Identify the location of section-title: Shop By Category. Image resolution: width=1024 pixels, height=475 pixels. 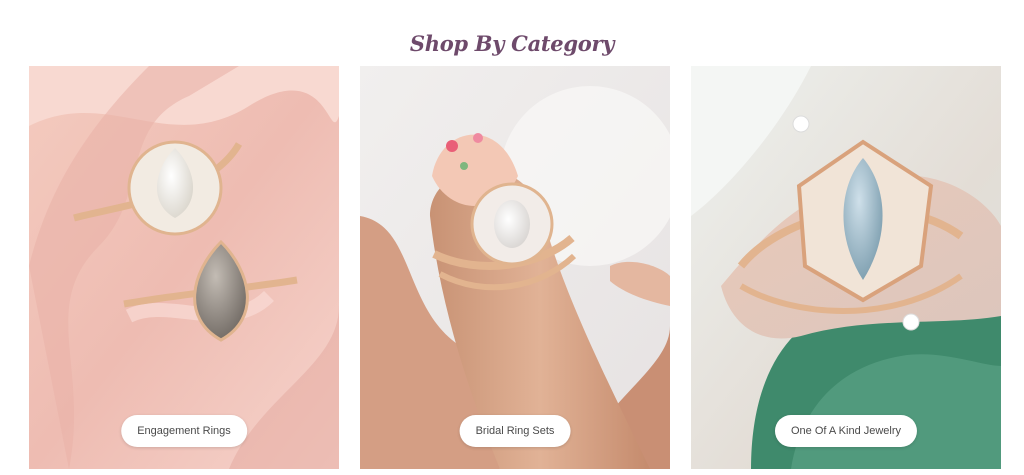
(512, 44).